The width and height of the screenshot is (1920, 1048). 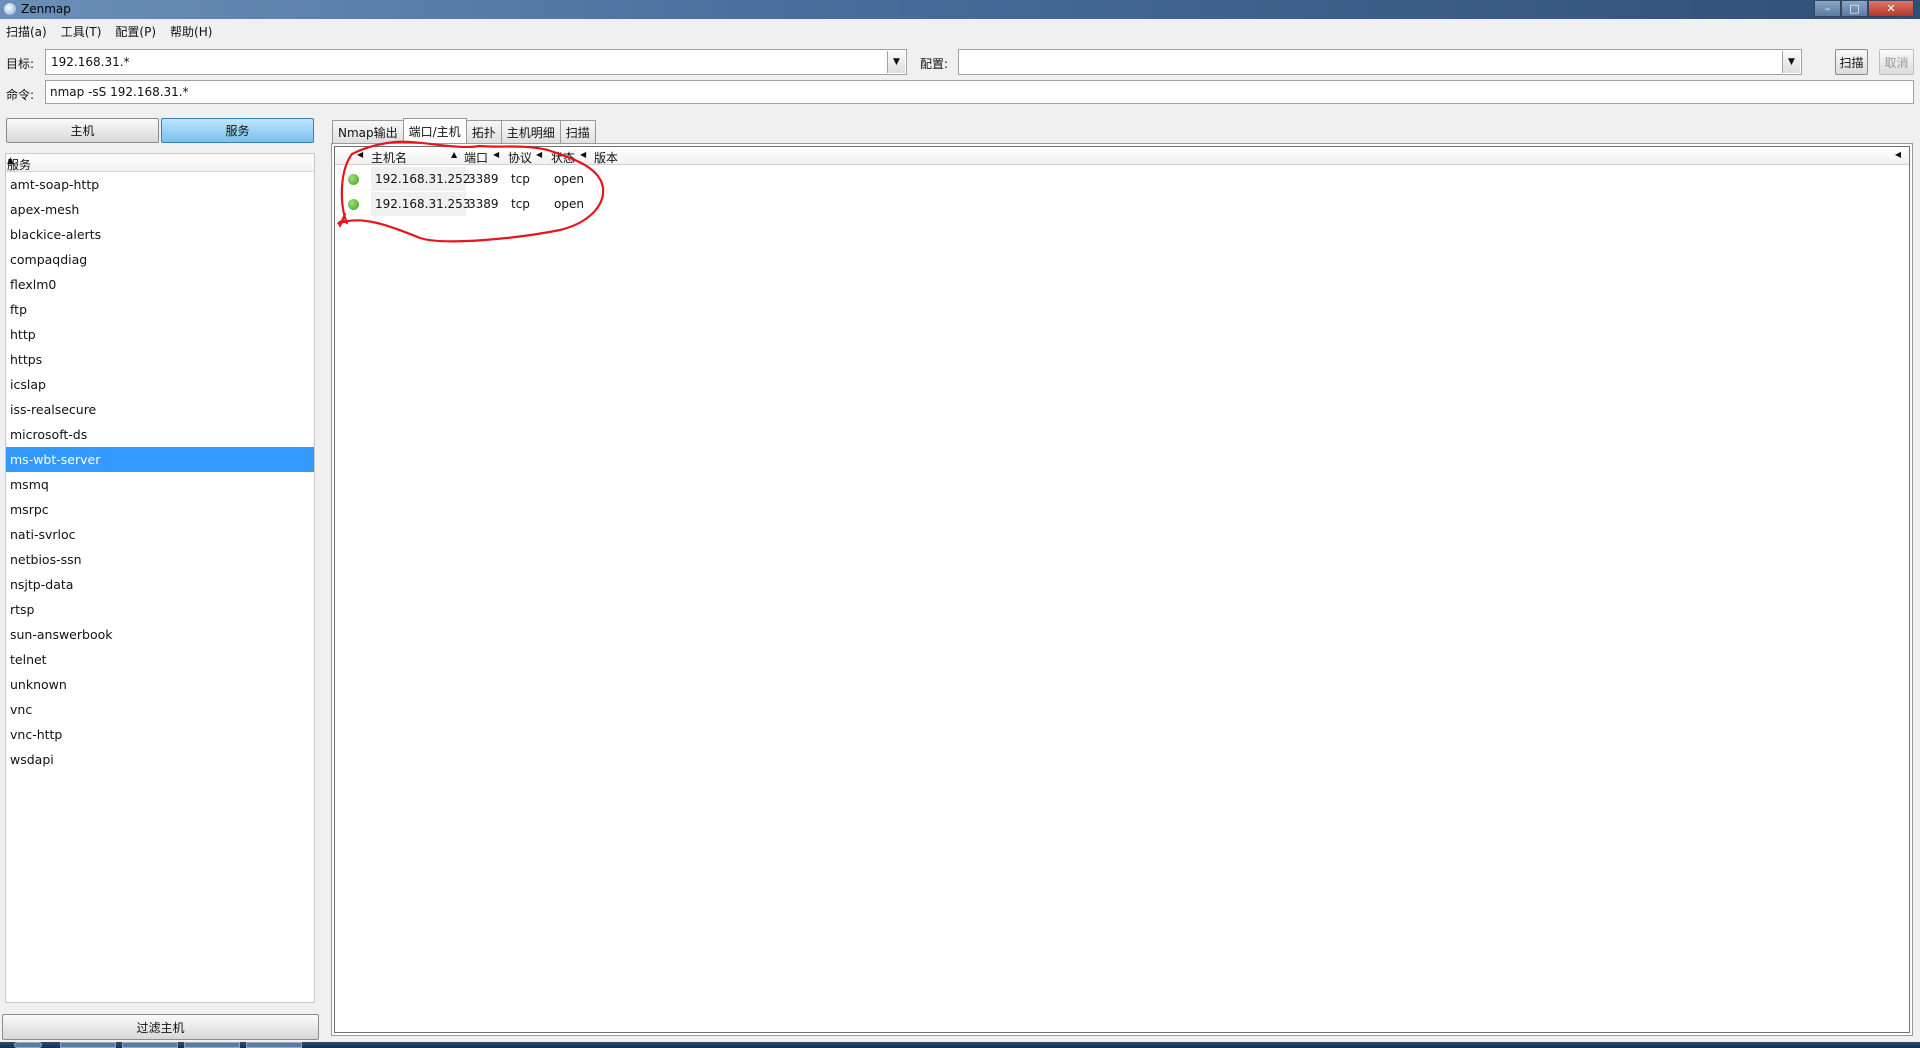 What do you see at coordinates (368, 131) in the screenshot?
I see `tab-nmap-output: Nmap输出` at bounding box center [368, 131].